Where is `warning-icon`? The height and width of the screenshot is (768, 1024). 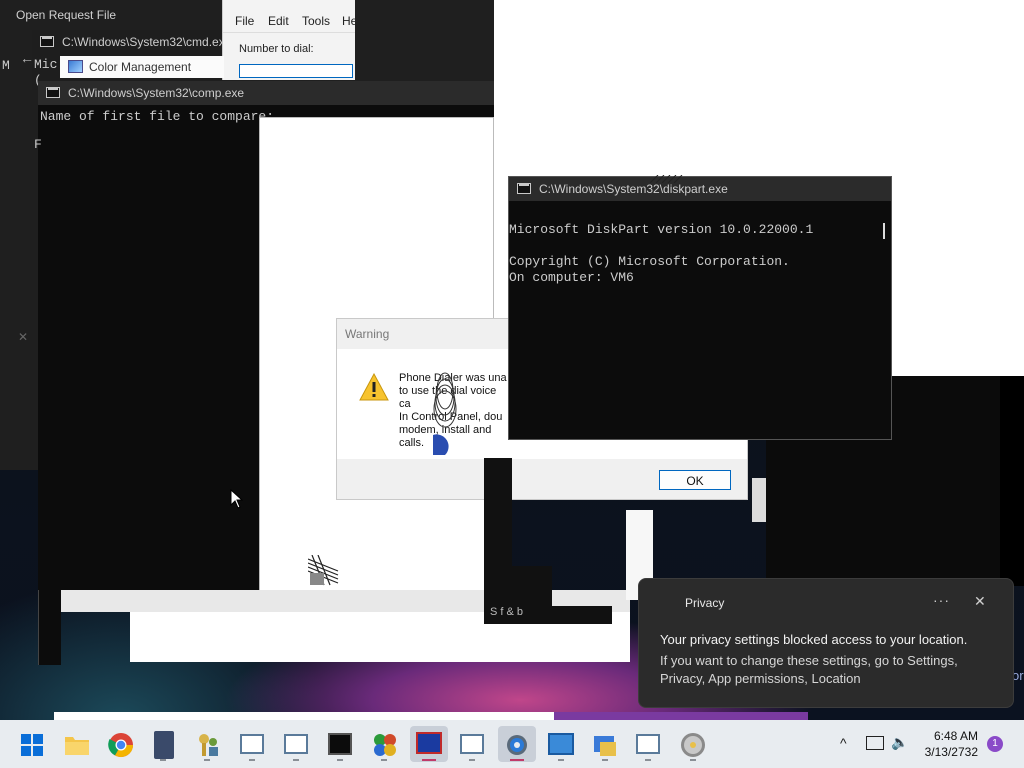 warning-icon is located at coordinates (374, 386).